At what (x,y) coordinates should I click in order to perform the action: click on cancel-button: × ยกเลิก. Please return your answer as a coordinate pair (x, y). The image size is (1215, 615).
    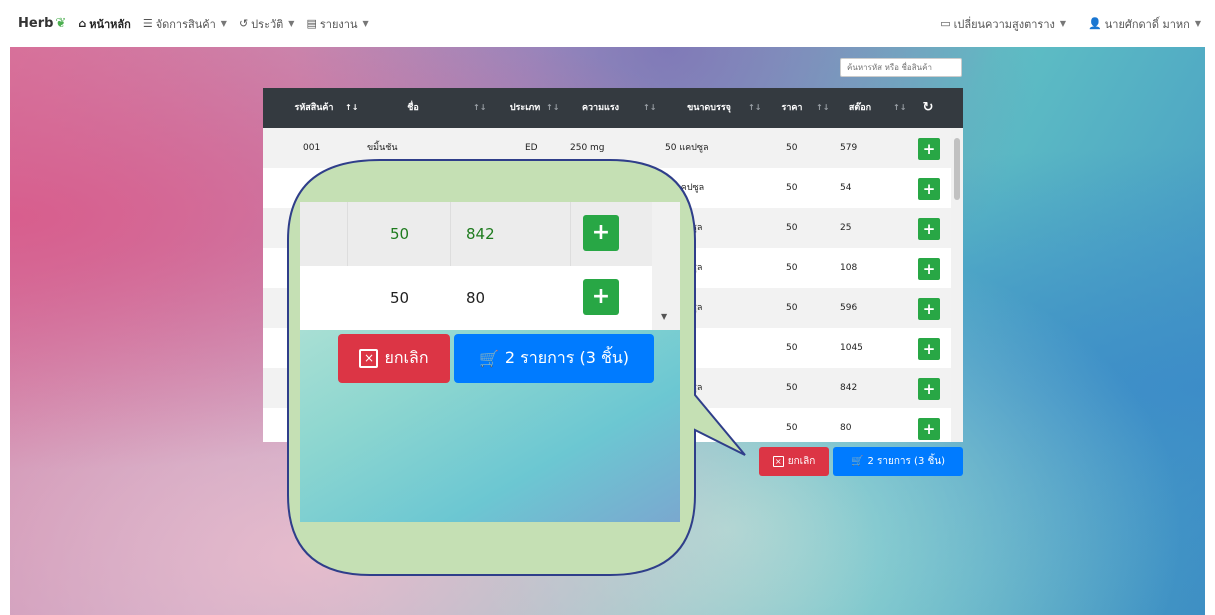
    Looking at the image, I should click on (794, 461).